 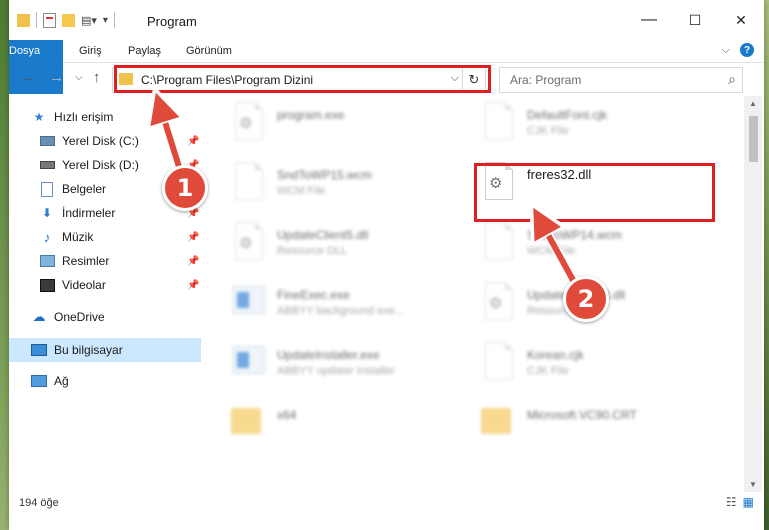 I want to click on callout-one: 1, so click(x=185, y=188).